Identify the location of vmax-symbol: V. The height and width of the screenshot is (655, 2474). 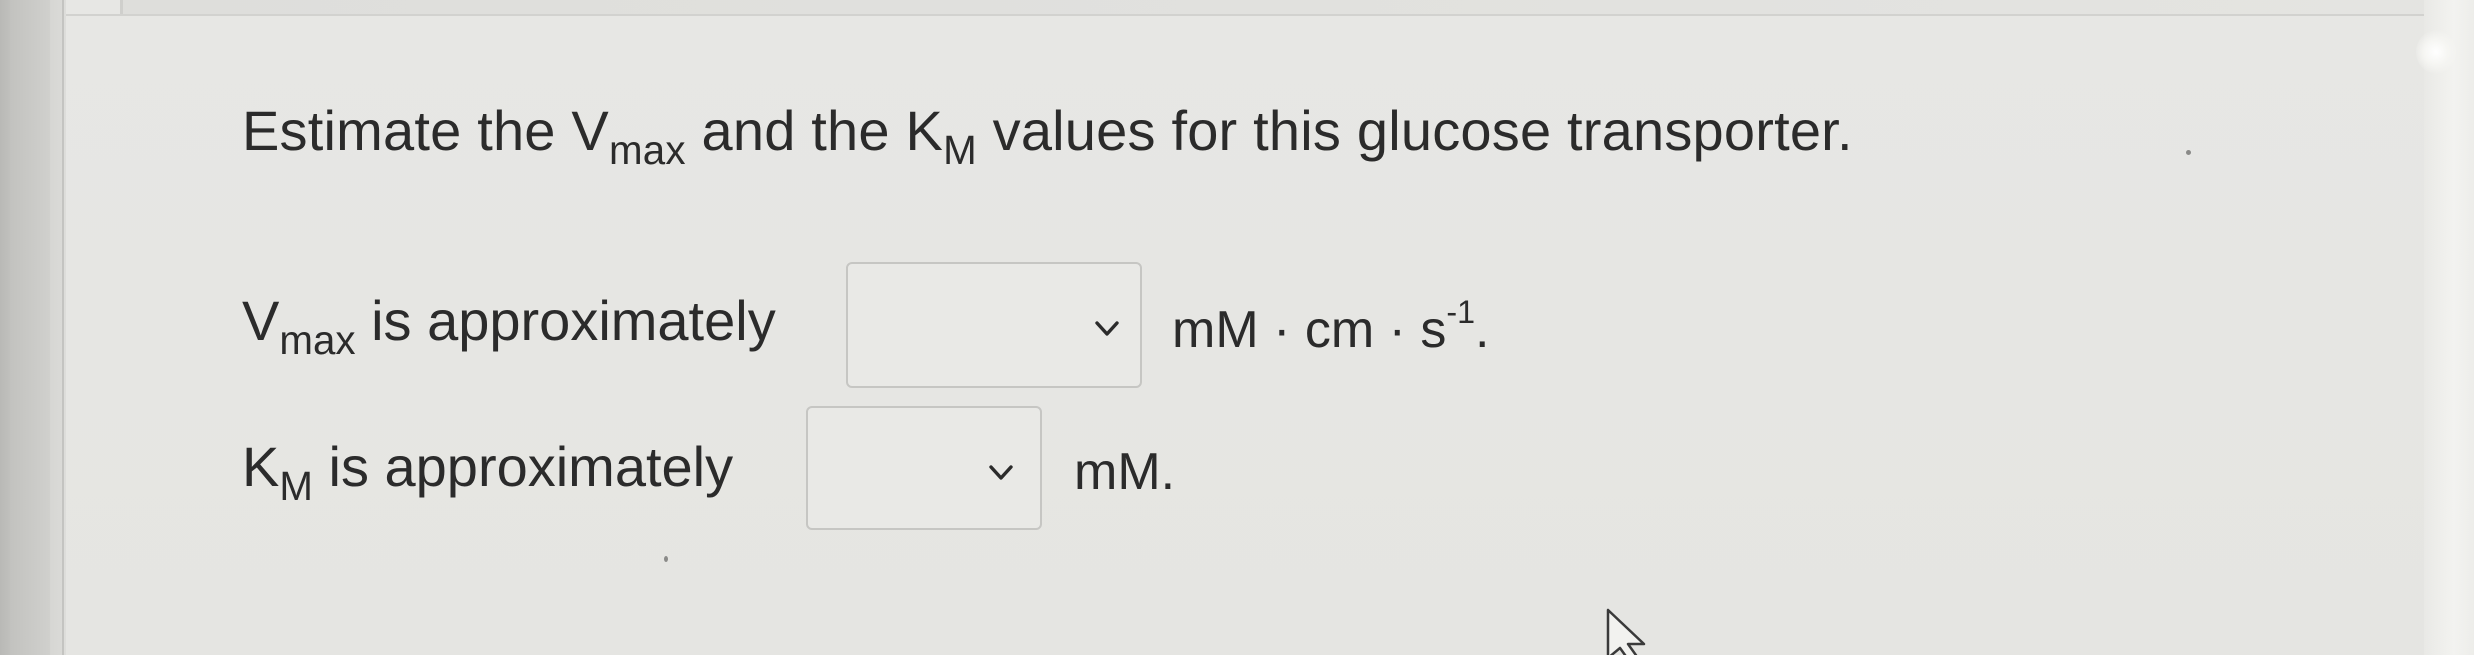
(590, 130).